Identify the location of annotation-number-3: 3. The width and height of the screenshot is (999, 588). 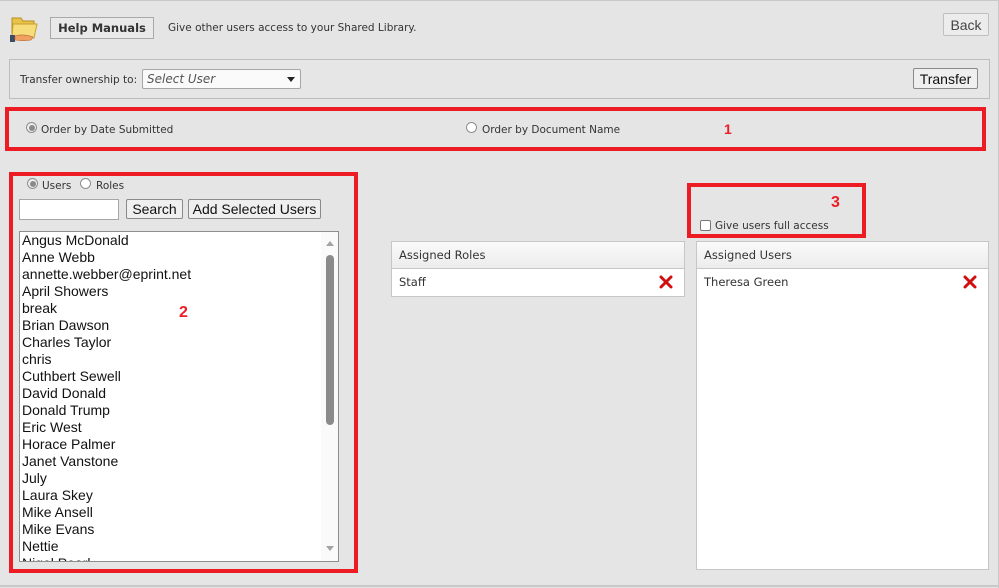
(835, 202).